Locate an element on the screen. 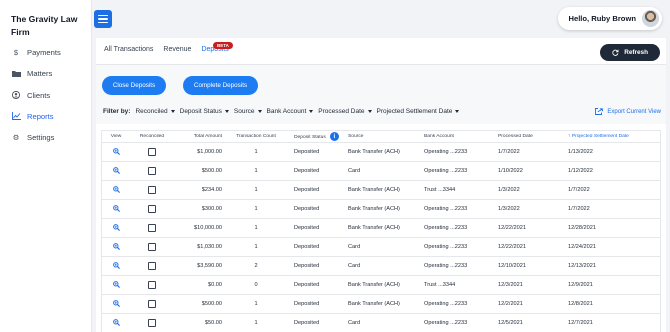 The height and width of the screenshot is (332, 670). info-icon: i is located at coordinates (334, 136).